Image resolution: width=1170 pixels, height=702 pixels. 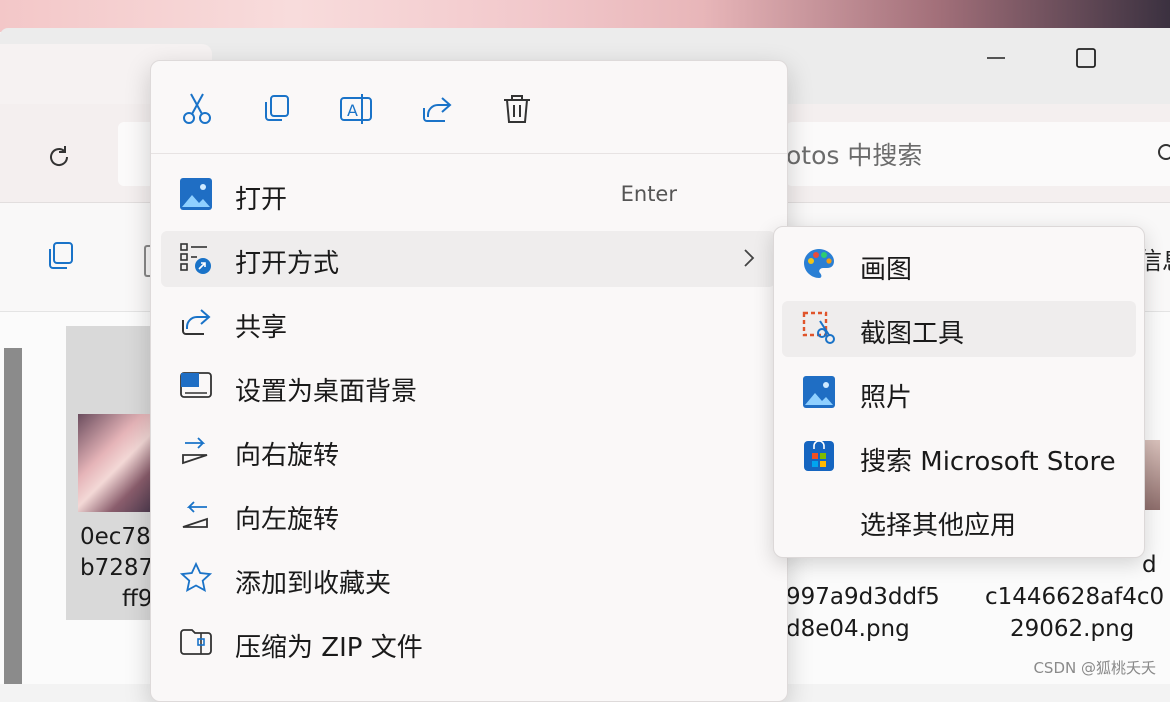 What do you see at coordinates (959, 265) in the screenshot?
I see `submenu-item-paint: 画图` at bounding box center [959, 265].